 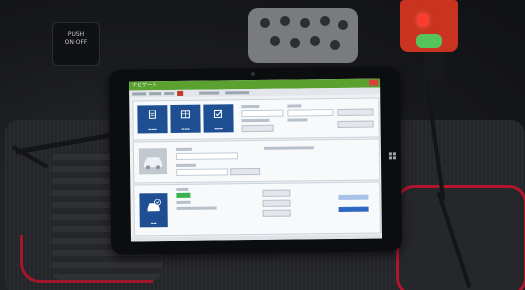 I want to click on push-label: PUSH ON·OFF, so click(x=76, y=39).